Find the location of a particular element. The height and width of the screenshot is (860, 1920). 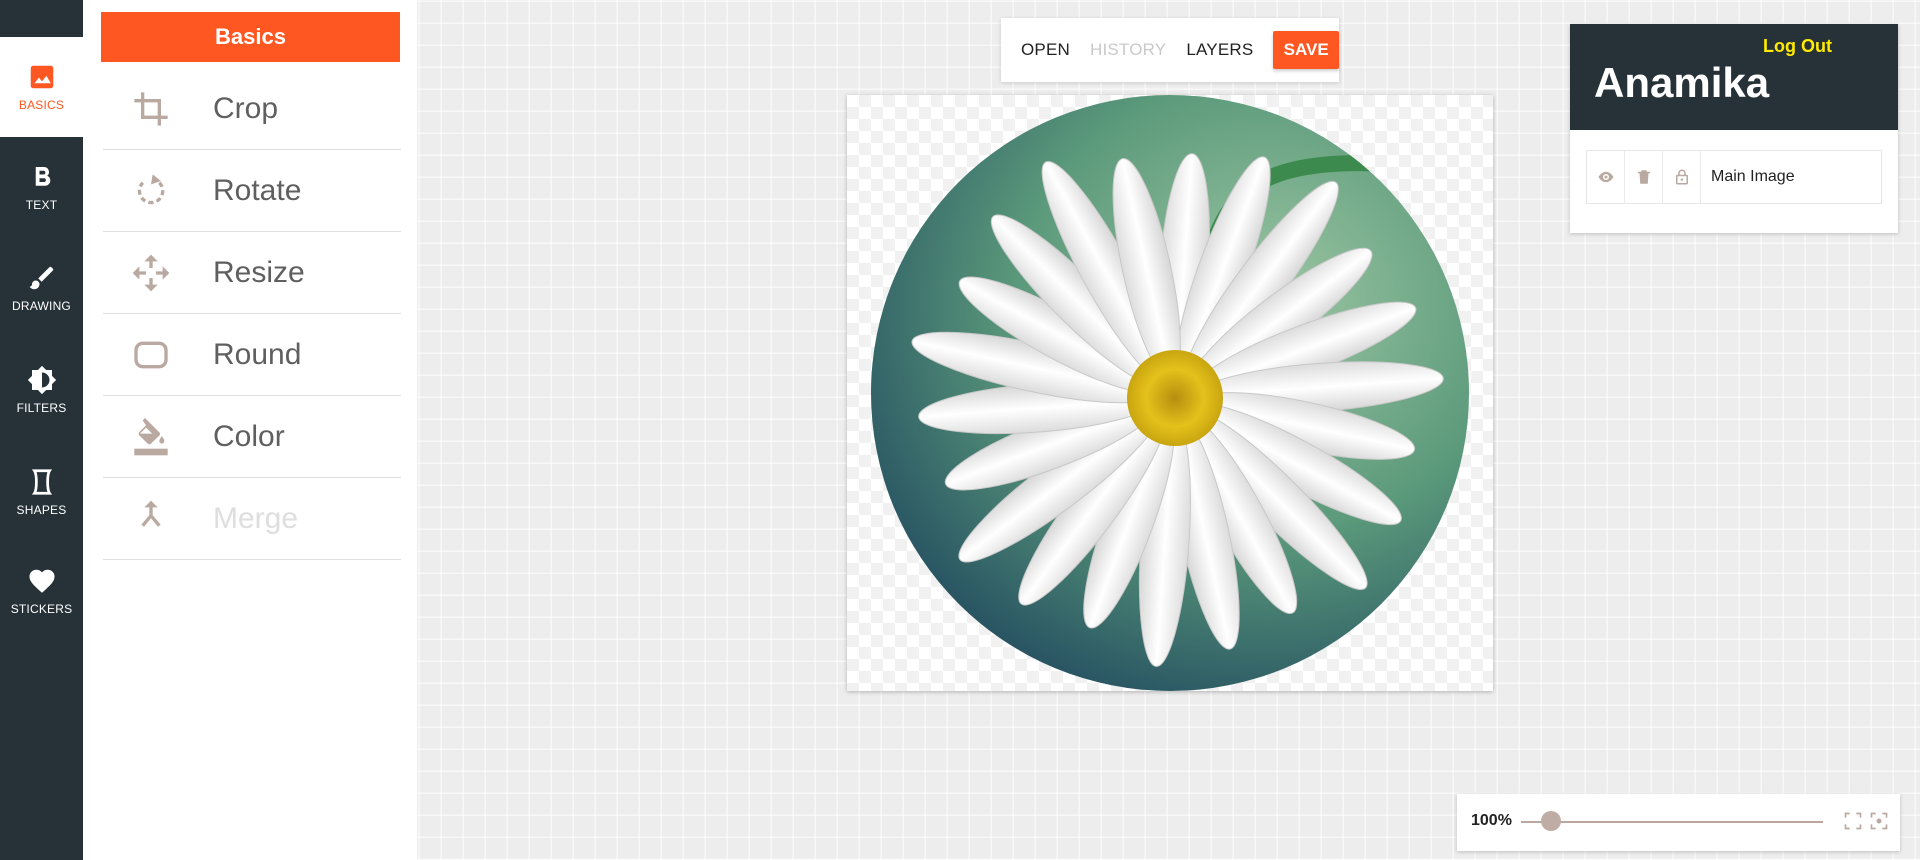

zoom-slider-track is located at coordinates (1672, 822).